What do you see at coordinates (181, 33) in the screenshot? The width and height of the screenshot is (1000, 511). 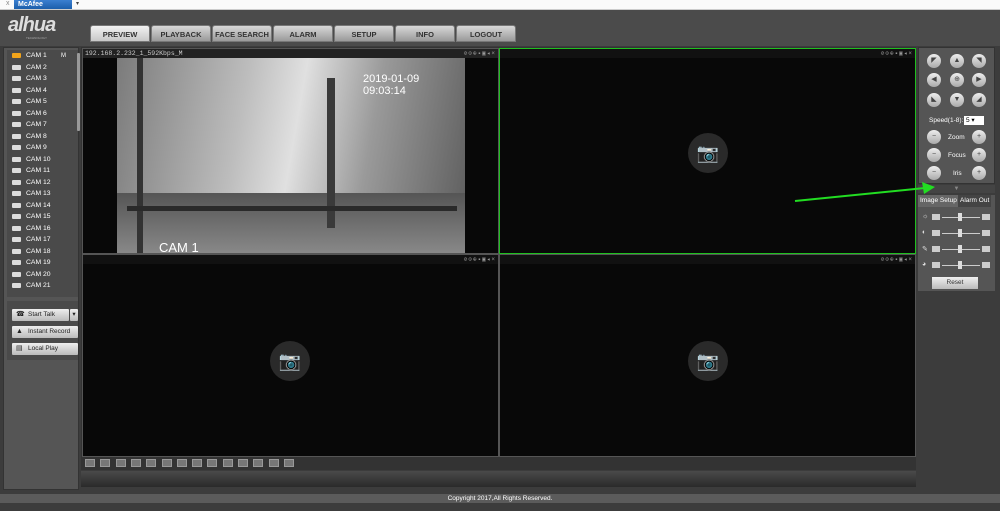 I see `tab-playback: PLAYBACK` at bounding box center [181, 33].